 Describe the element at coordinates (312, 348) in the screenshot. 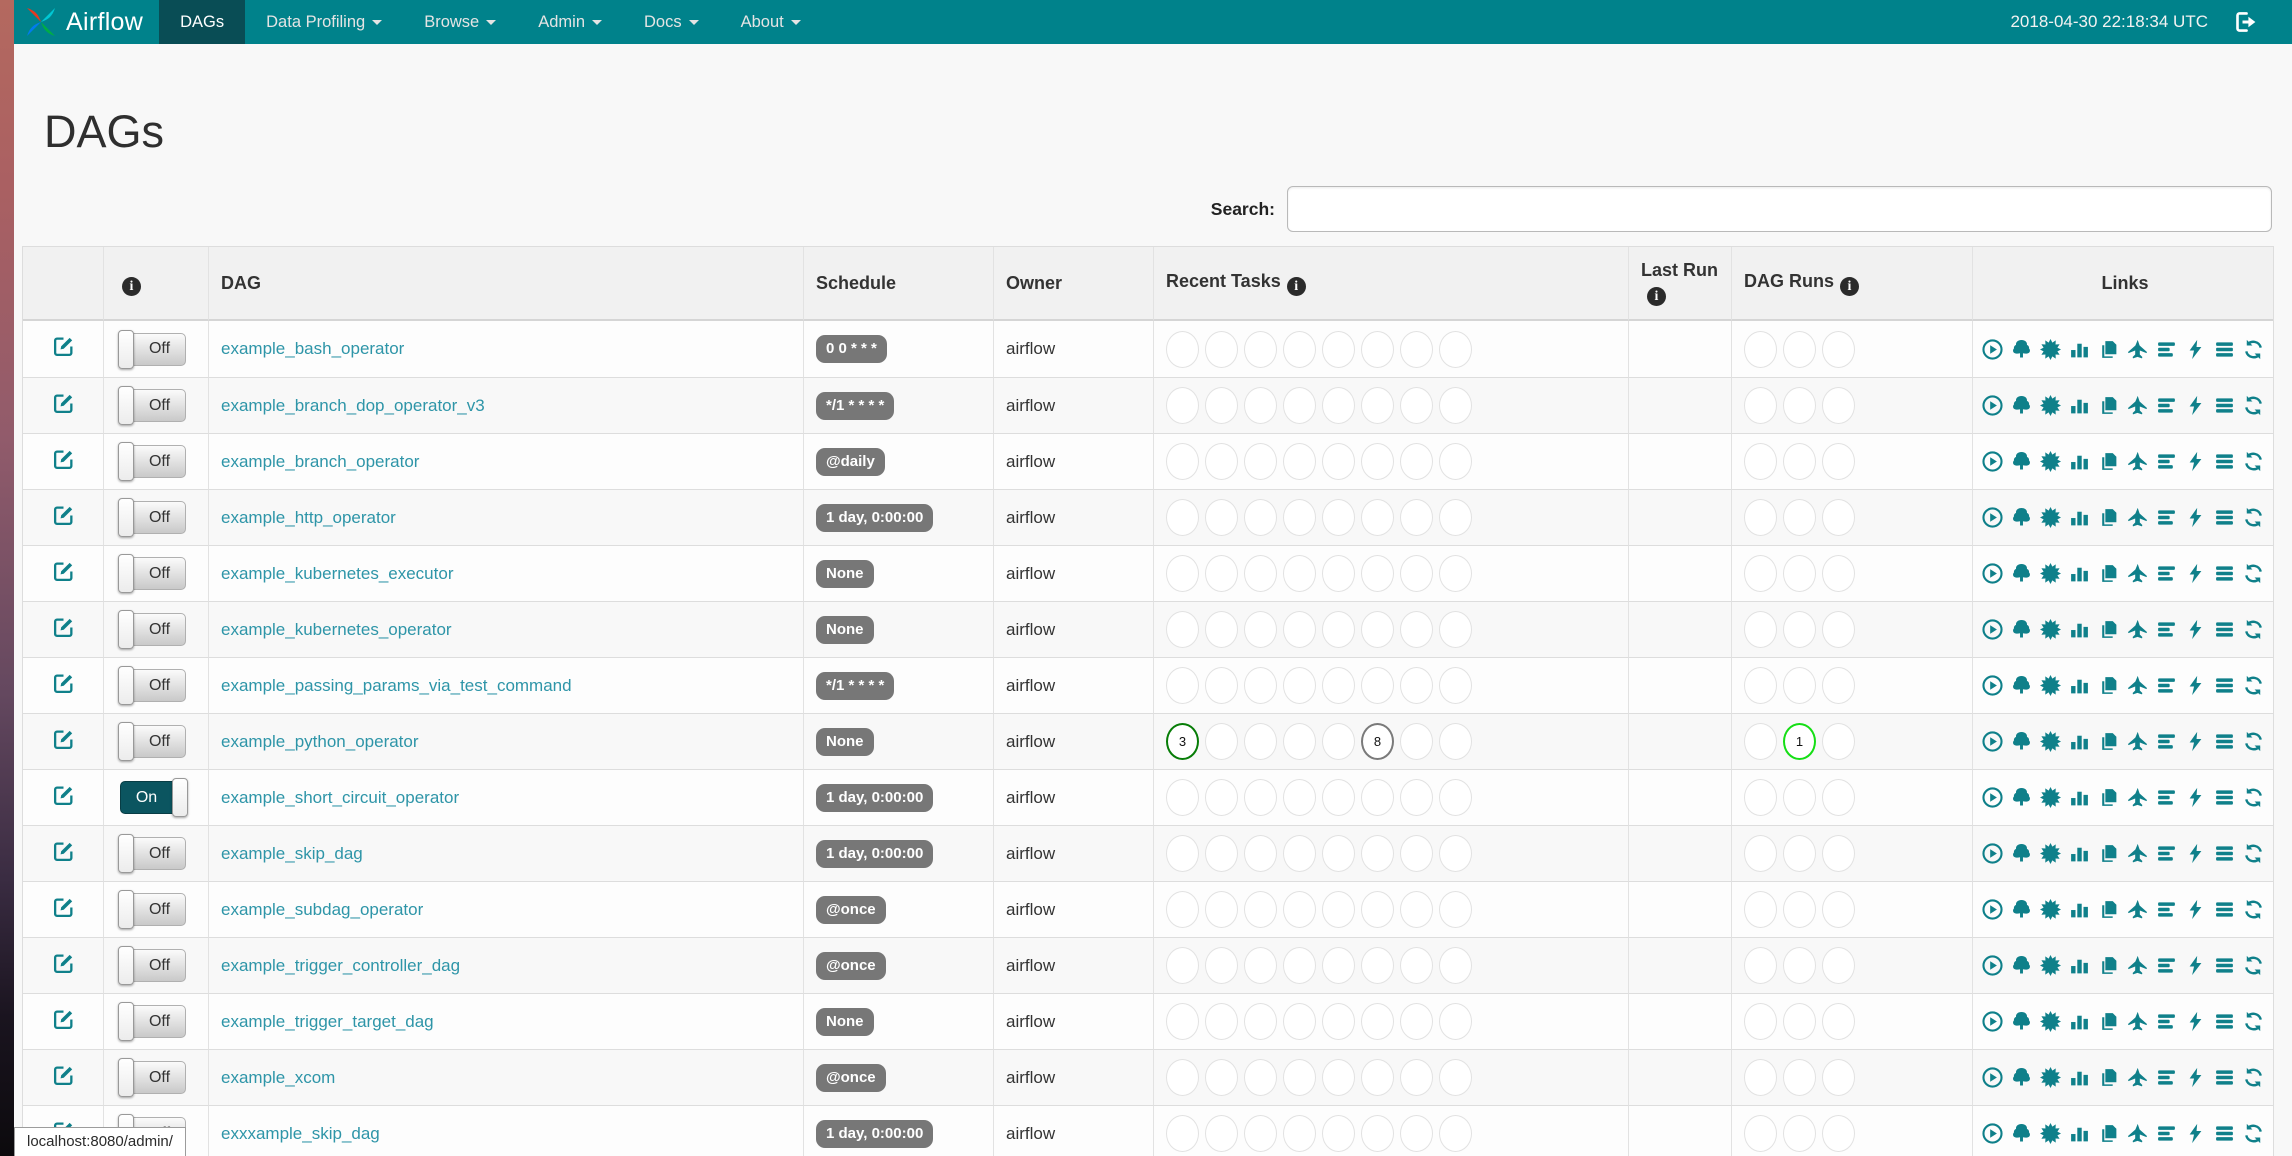

I see `dag-name-link: example_bash_operator` at that location.